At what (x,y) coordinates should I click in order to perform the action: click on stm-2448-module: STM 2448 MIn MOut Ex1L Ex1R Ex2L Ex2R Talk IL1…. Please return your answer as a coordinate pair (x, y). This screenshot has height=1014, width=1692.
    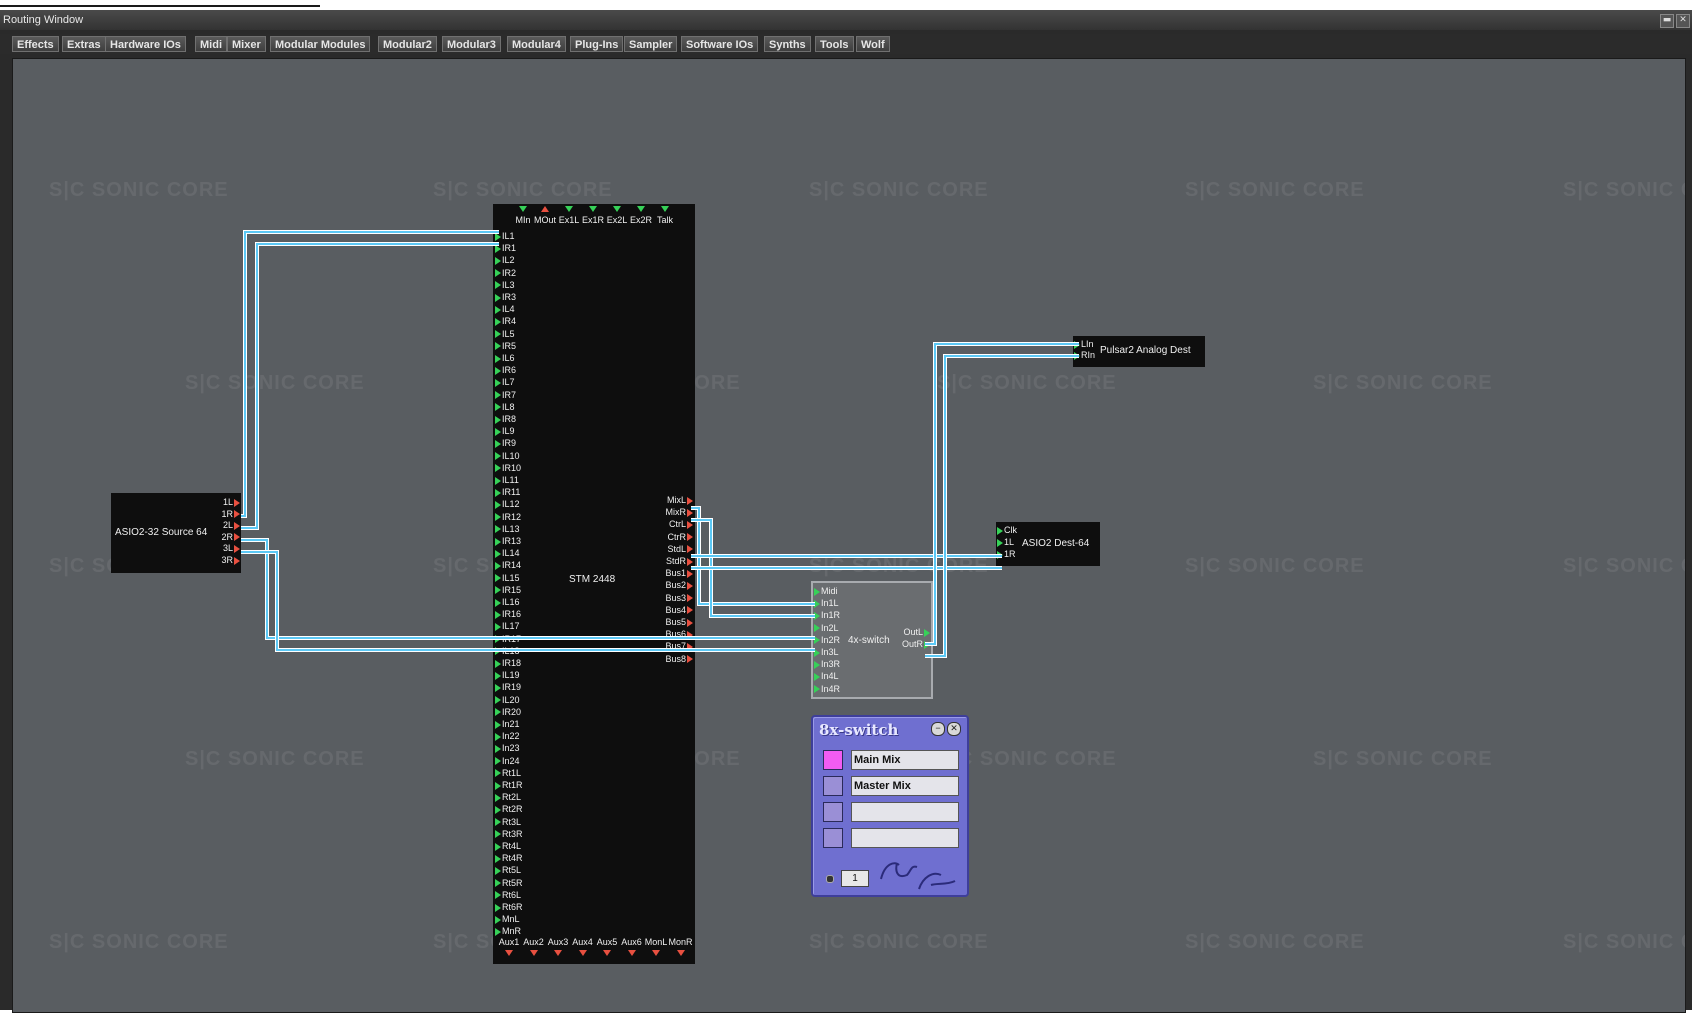
    Looking at the image, I should click on (594, 584).